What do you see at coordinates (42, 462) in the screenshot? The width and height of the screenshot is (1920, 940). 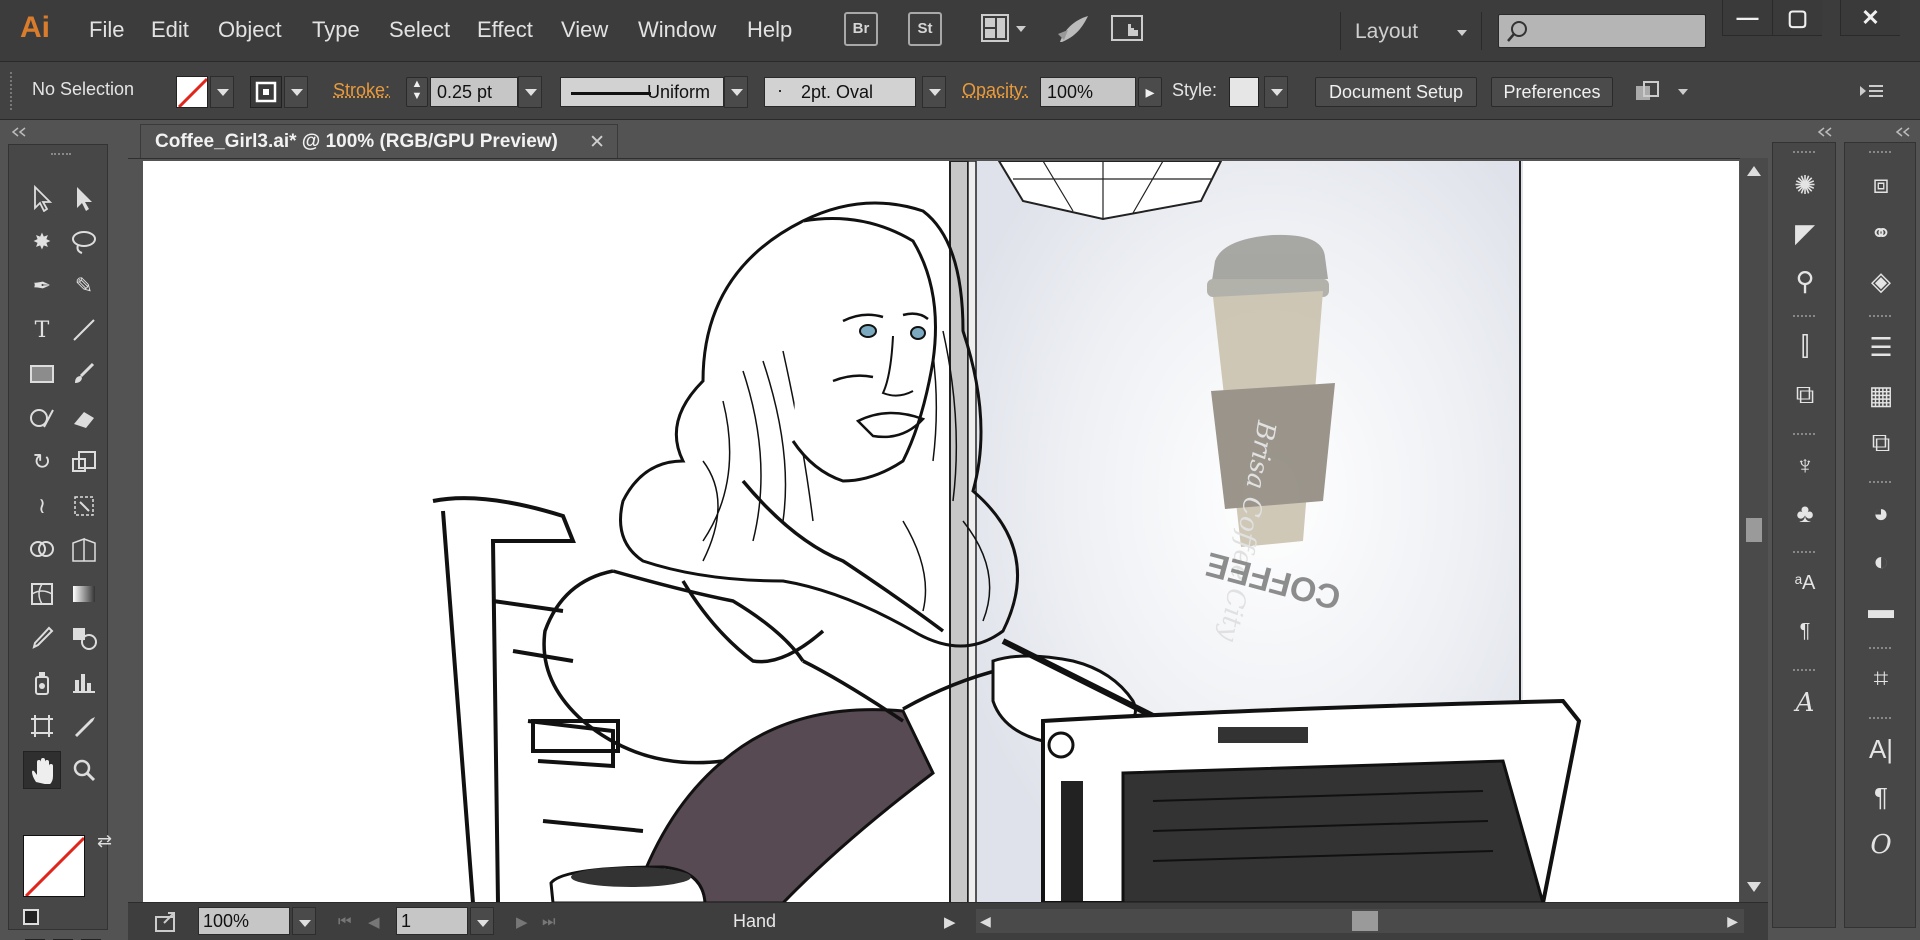 I see `rotate-tool-icon: ↻` at bounding box center [42, 462].